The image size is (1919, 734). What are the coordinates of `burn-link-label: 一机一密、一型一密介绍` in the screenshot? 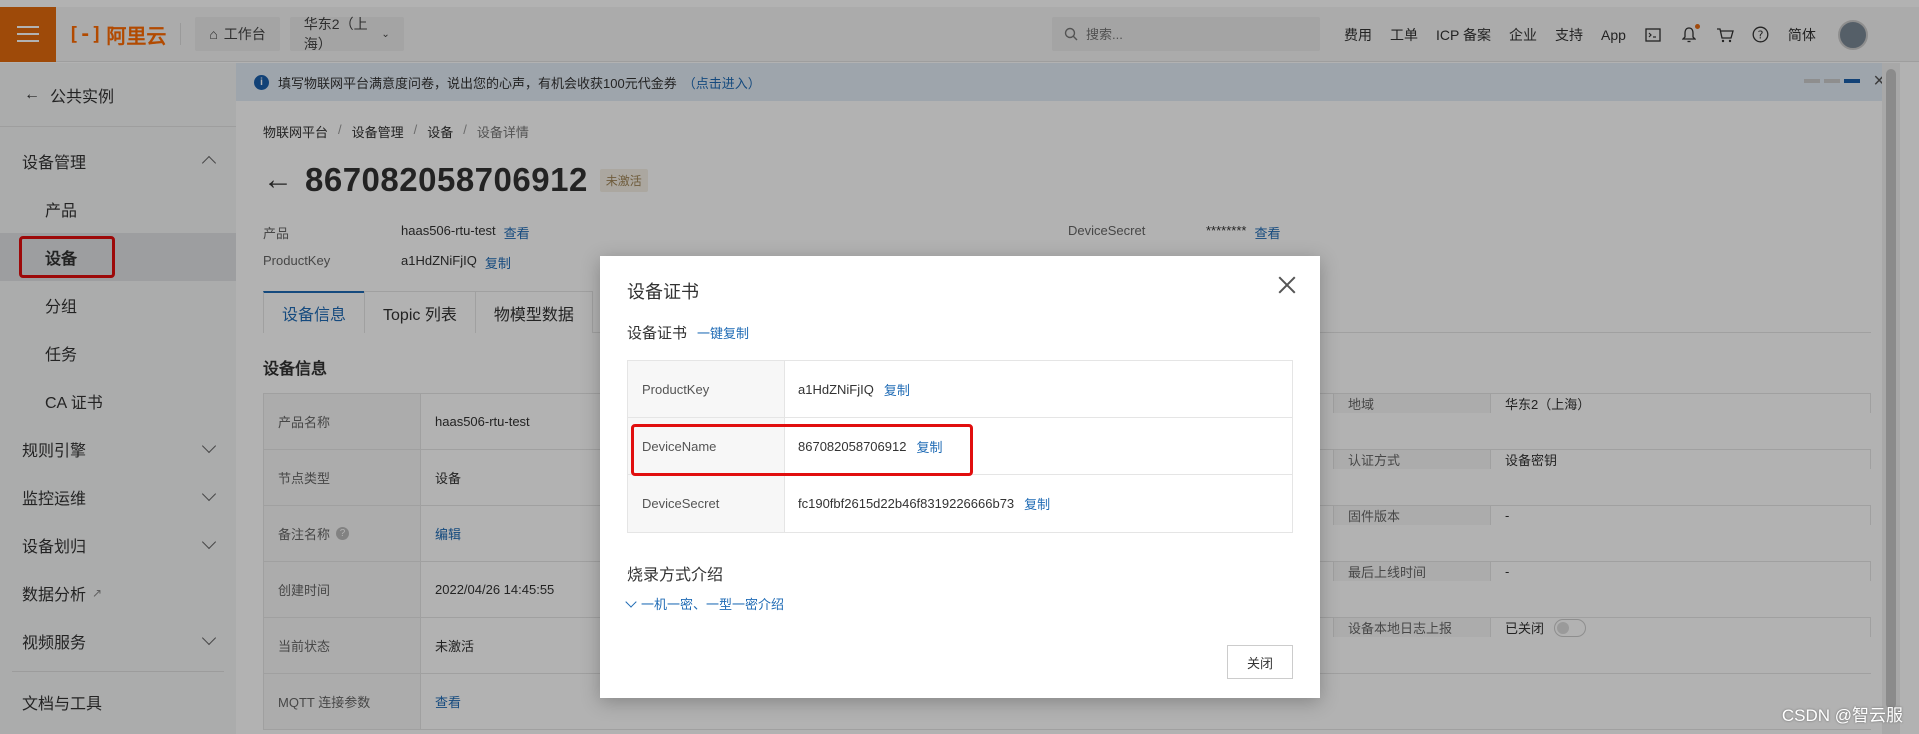 It's located at (713, 604).